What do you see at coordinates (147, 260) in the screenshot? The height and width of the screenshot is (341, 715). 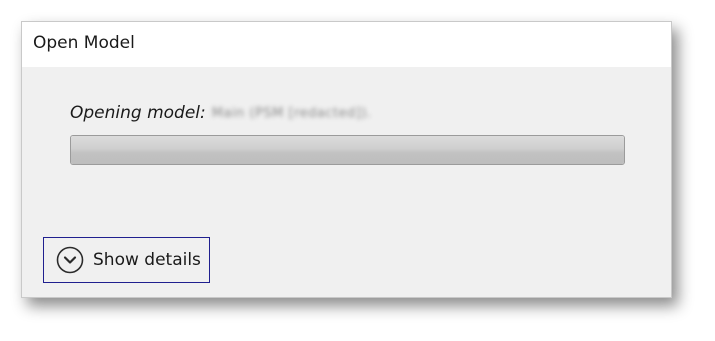 I see `show-details-label: Show details` at bounding box center [147, 260].